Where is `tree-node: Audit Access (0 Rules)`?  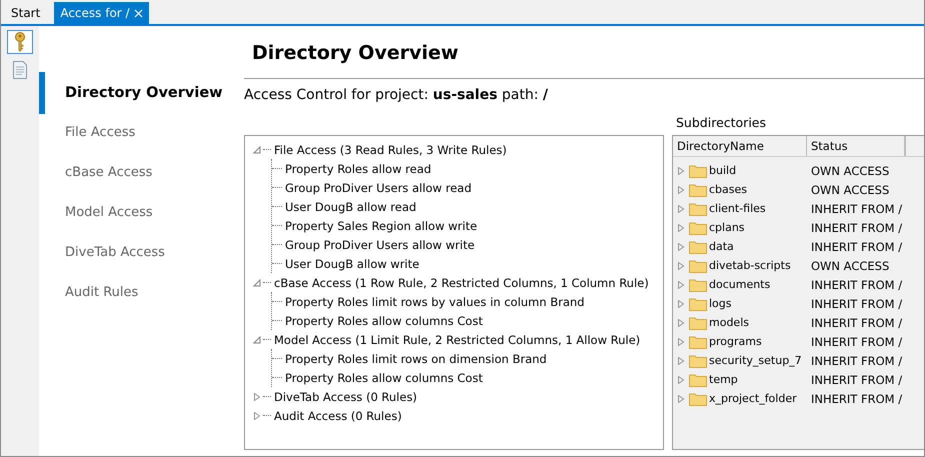 tree-node: Audit Access (0 Rules) is located at coordinates (338, 415).